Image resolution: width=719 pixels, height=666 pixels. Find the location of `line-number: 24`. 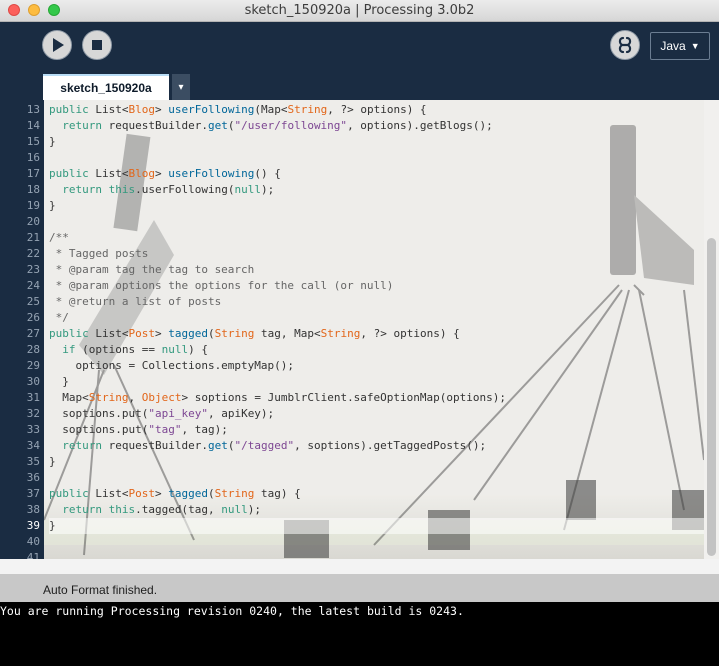

line-number: 24 is located at coordinates (33, 285).